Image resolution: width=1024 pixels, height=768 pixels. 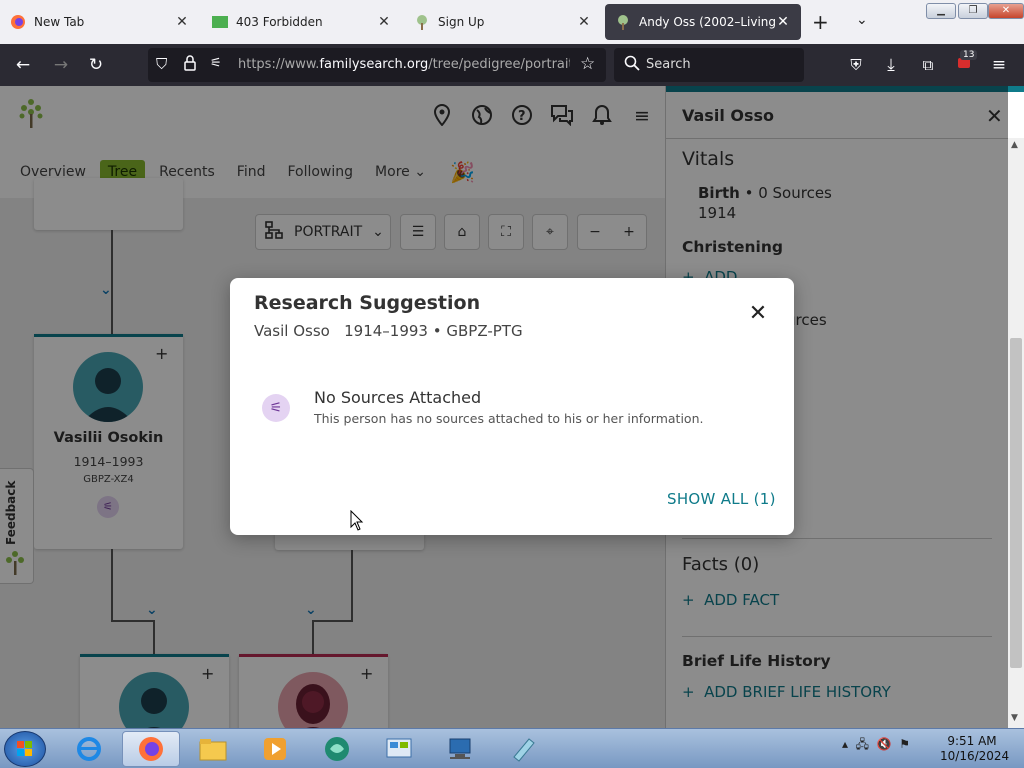 What do you see at coordinates (61, 65) in the screenshot?
I see `forward-arrow-icon: →` at bounding box center [61, 65].